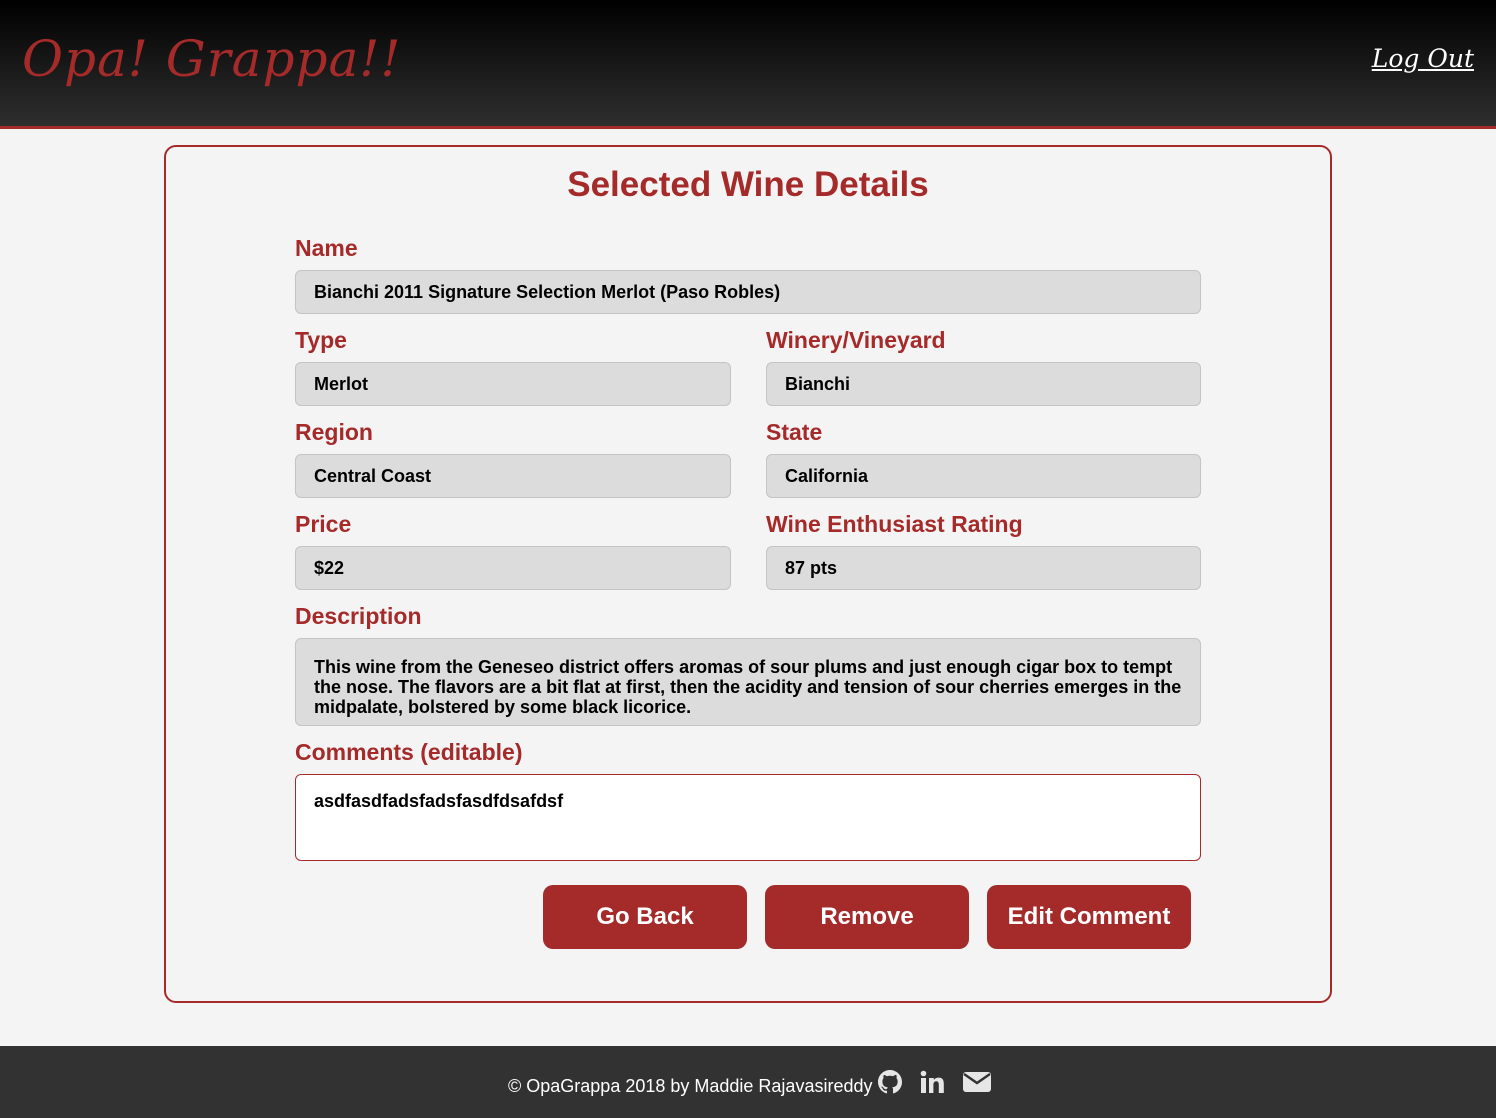  I want to click on price-label: Price, so click(323, 524).